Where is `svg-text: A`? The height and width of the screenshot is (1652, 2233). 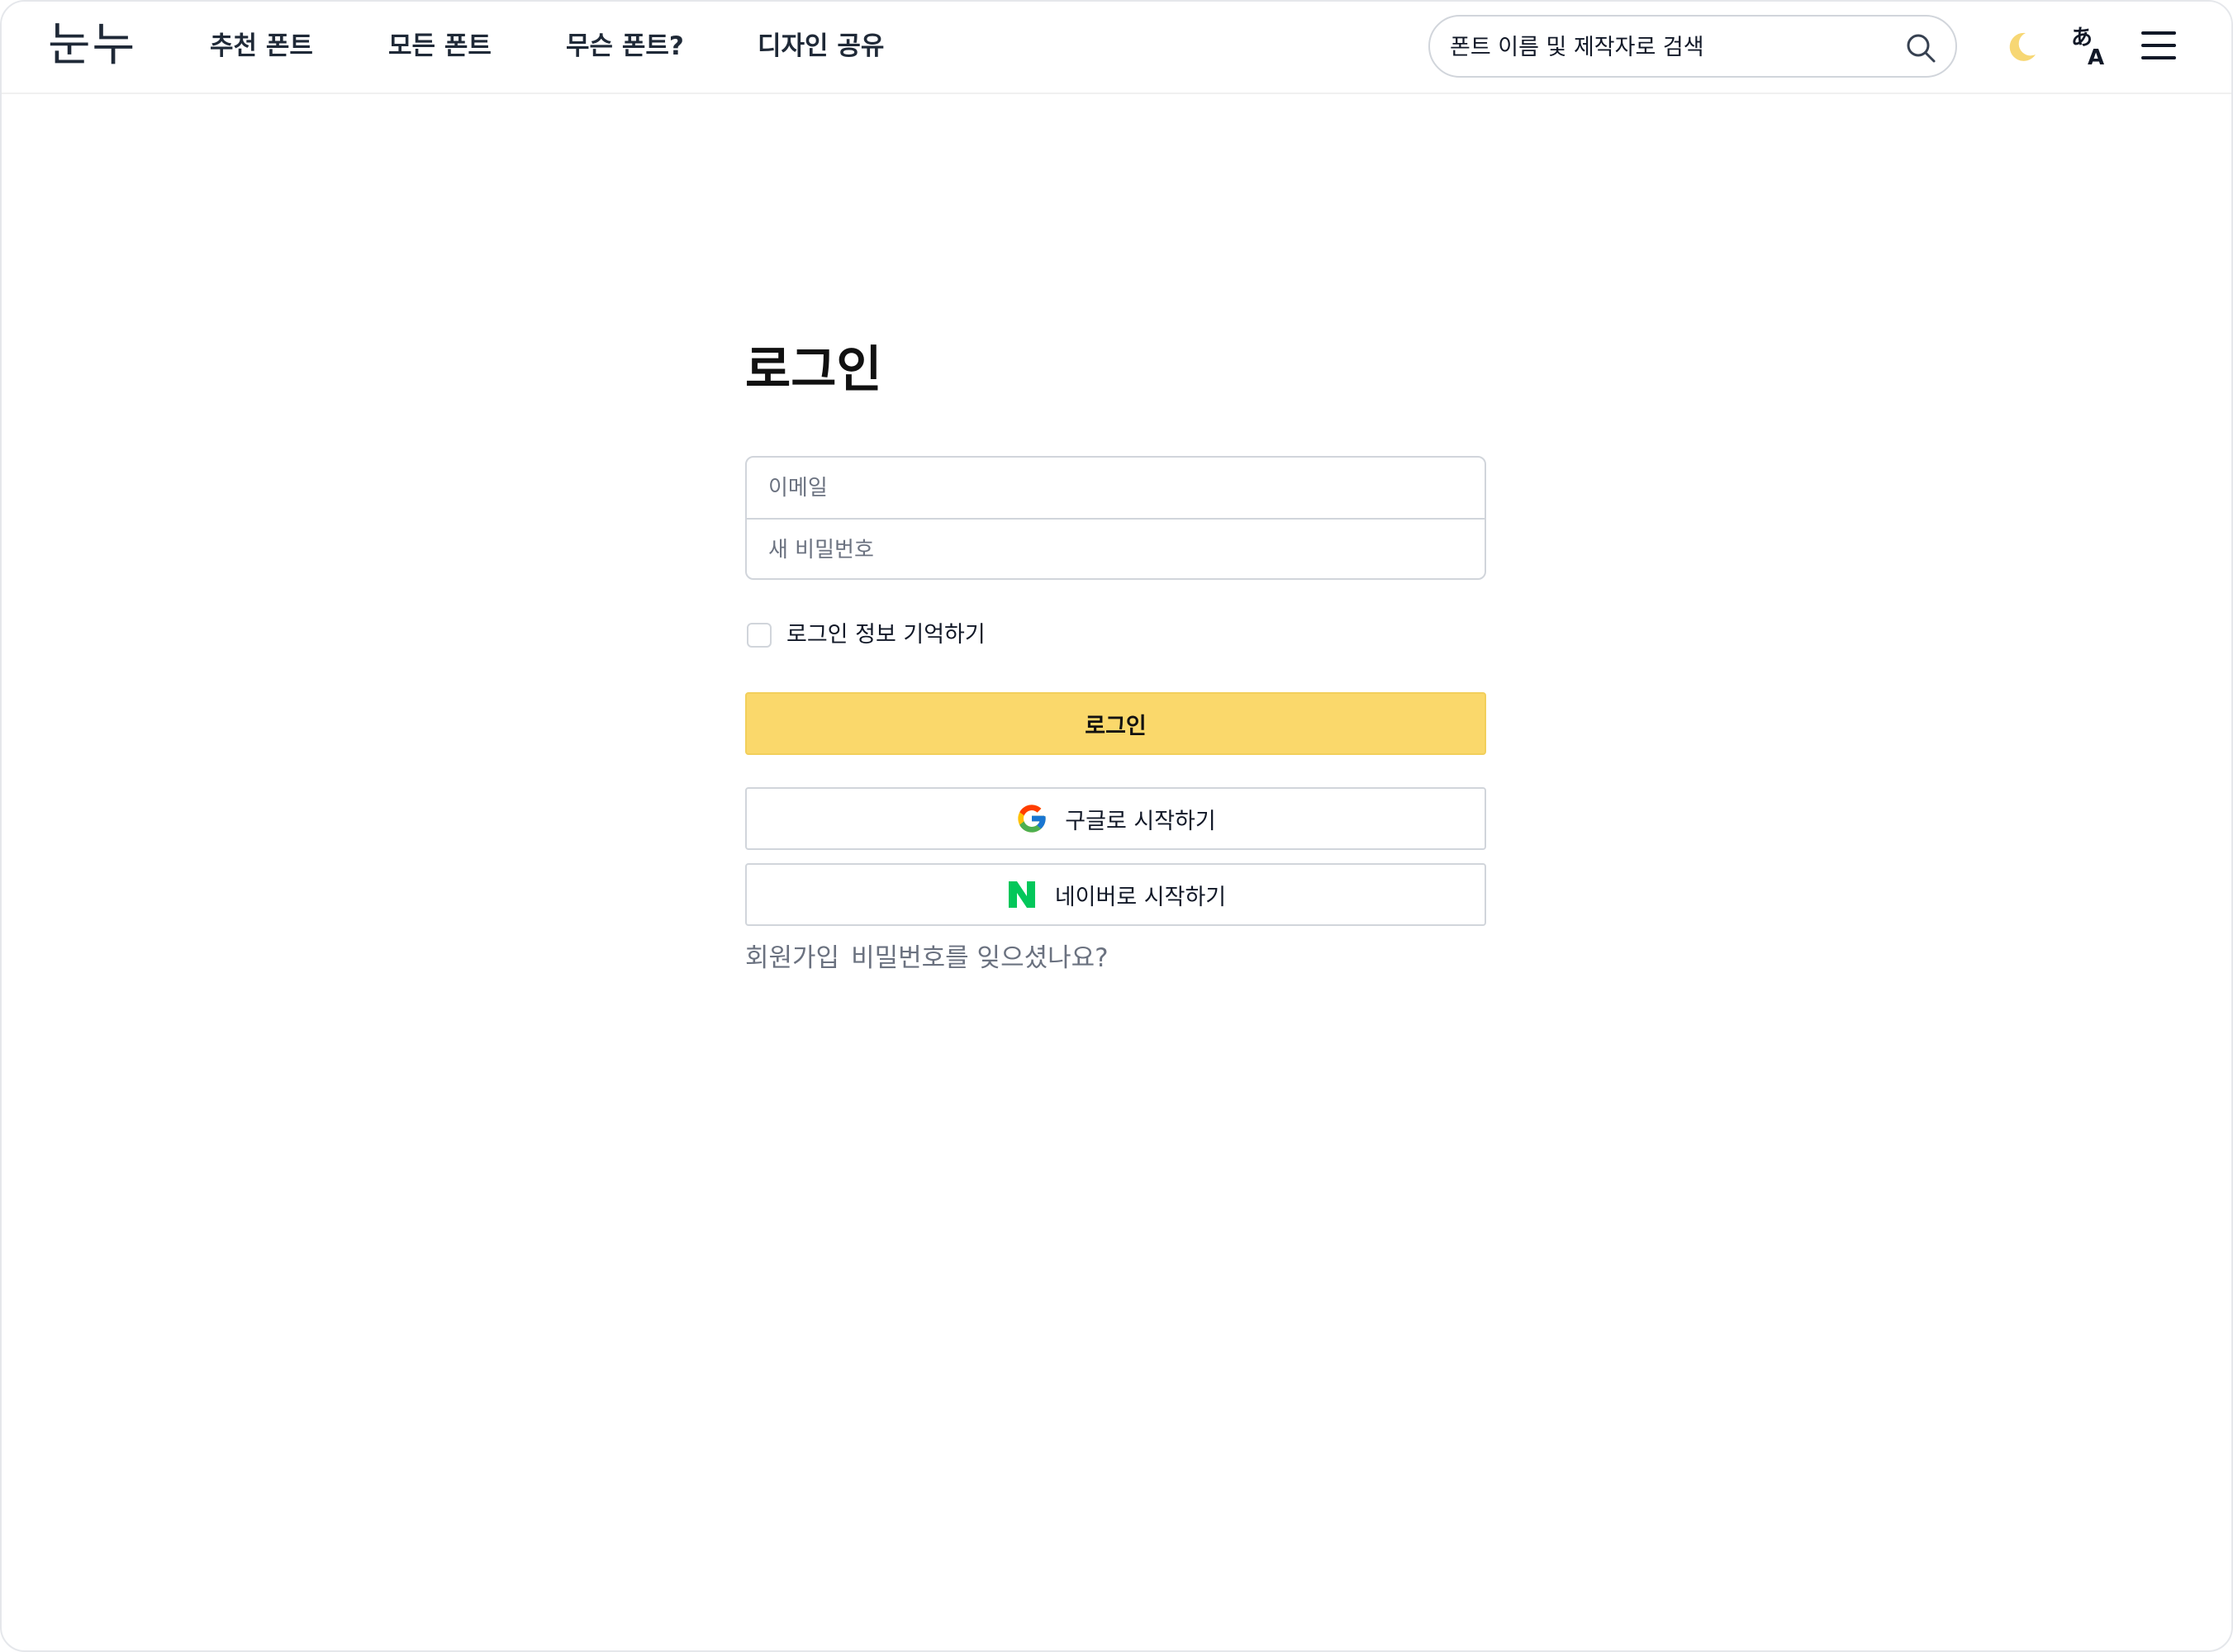 svg-text: A is located at coordinates (2096, 56).